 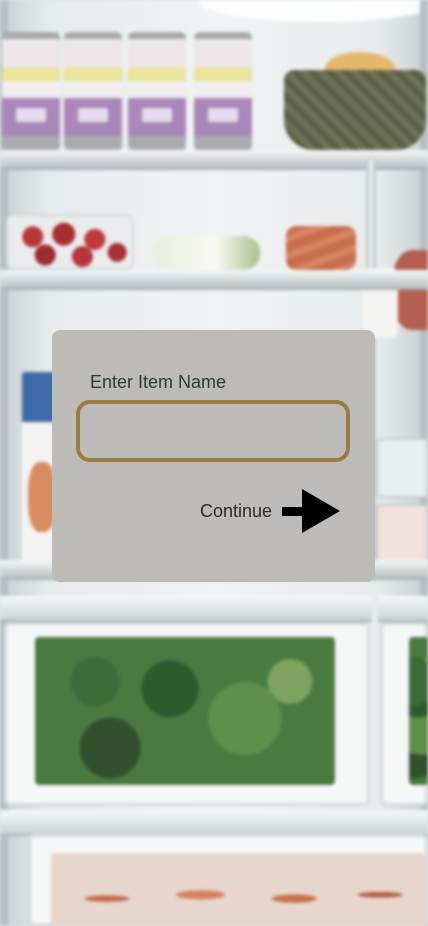 I want to click on bowl, so click(x=355, y=110).